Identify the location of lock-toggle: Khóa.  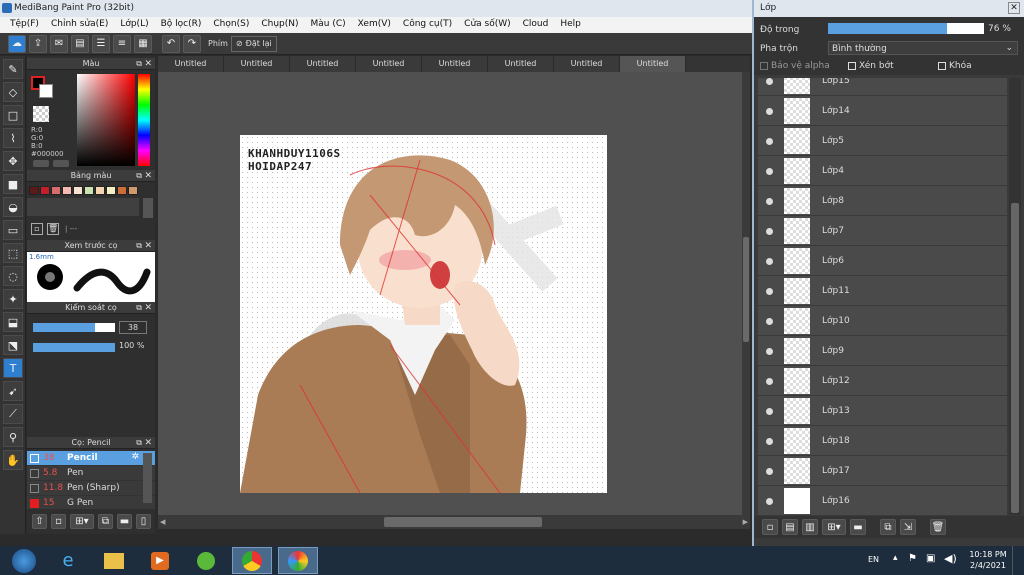
(955, 66).